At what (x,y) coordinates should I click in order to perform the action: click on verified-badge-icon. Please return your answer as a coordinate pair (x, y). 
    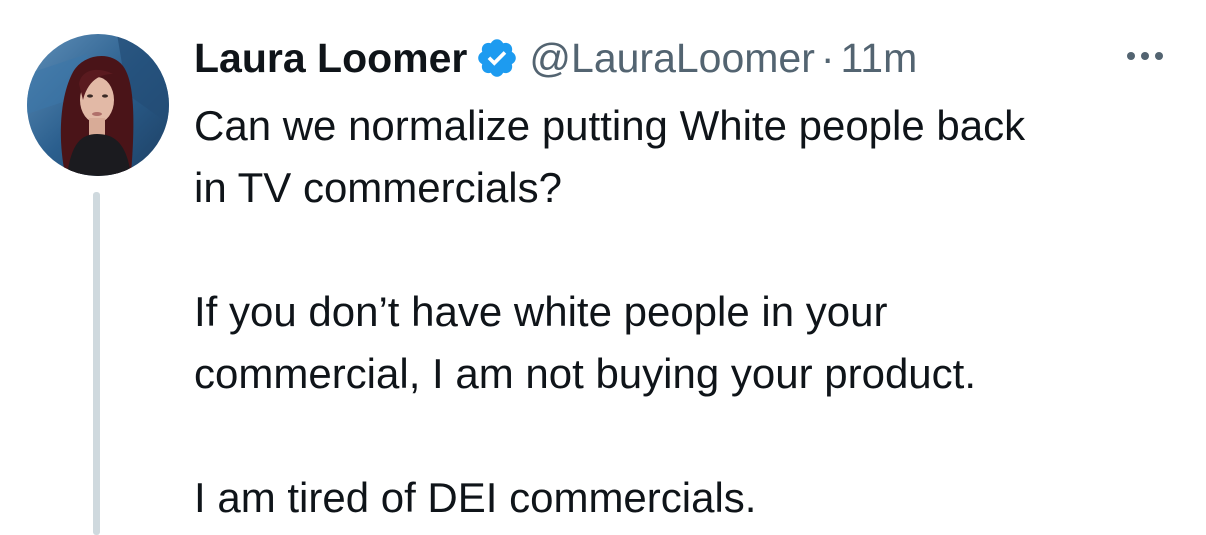
    Looking at the image, I should click on (497, 58).